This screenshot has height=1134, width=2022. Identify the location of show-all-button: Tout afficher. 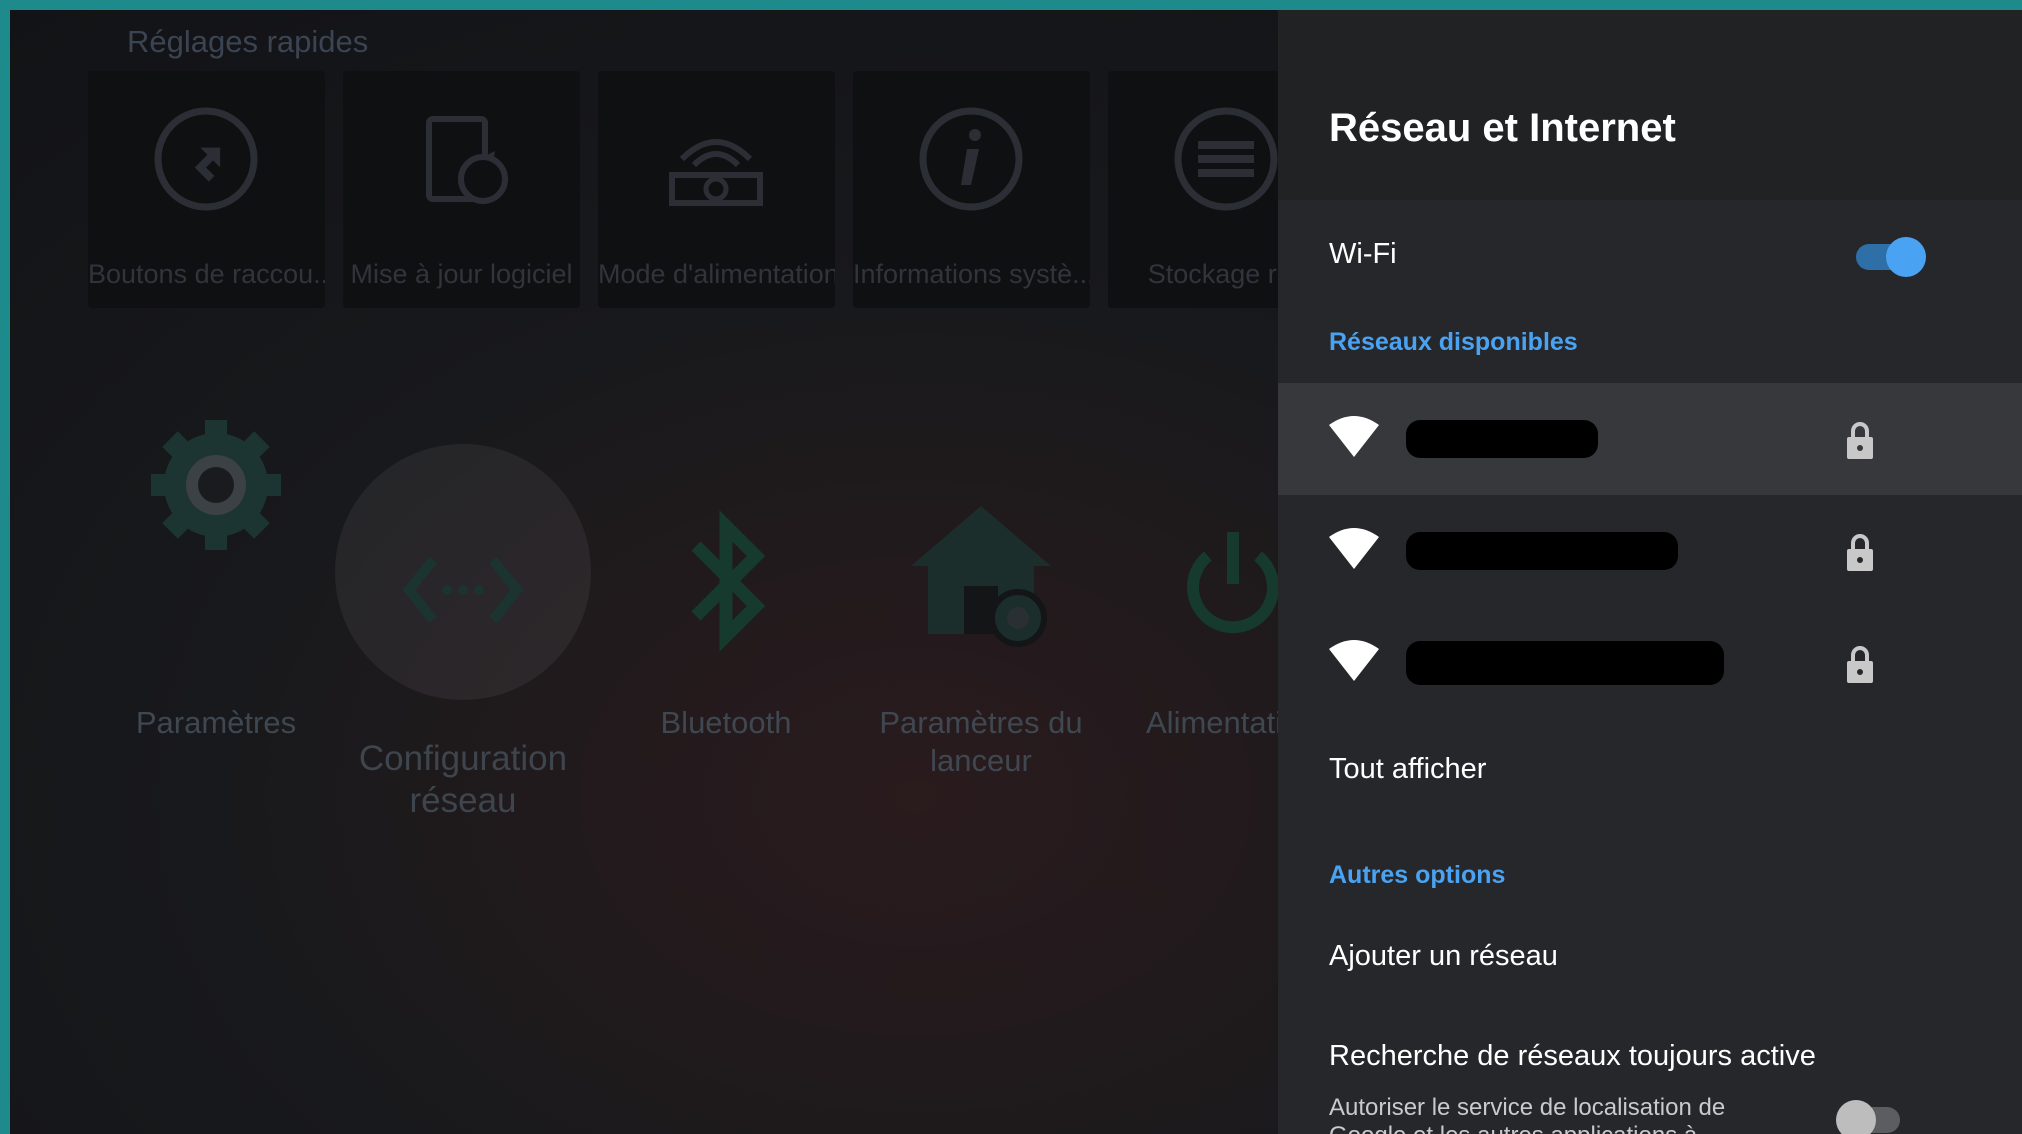
(1407, 769).